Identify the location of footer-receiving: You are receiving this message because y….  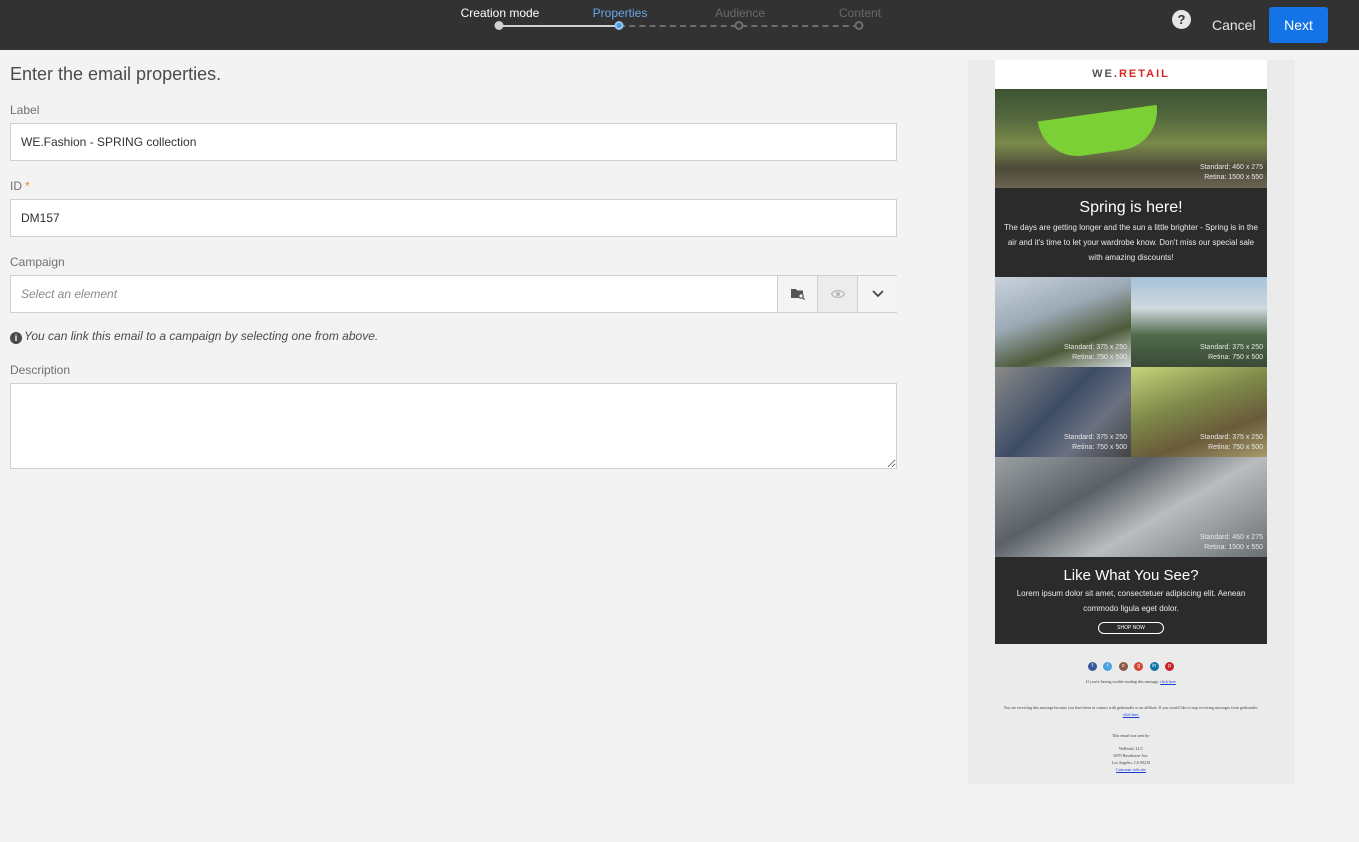
(1131, 711).